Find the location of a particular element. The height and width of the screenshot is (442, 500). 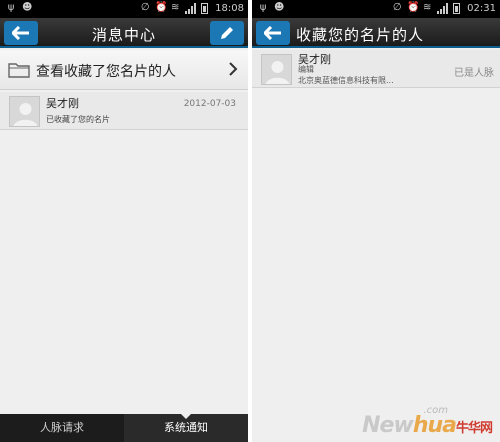

title-bar: 收藏您的名片的人 is located at coordinates (376, 33).